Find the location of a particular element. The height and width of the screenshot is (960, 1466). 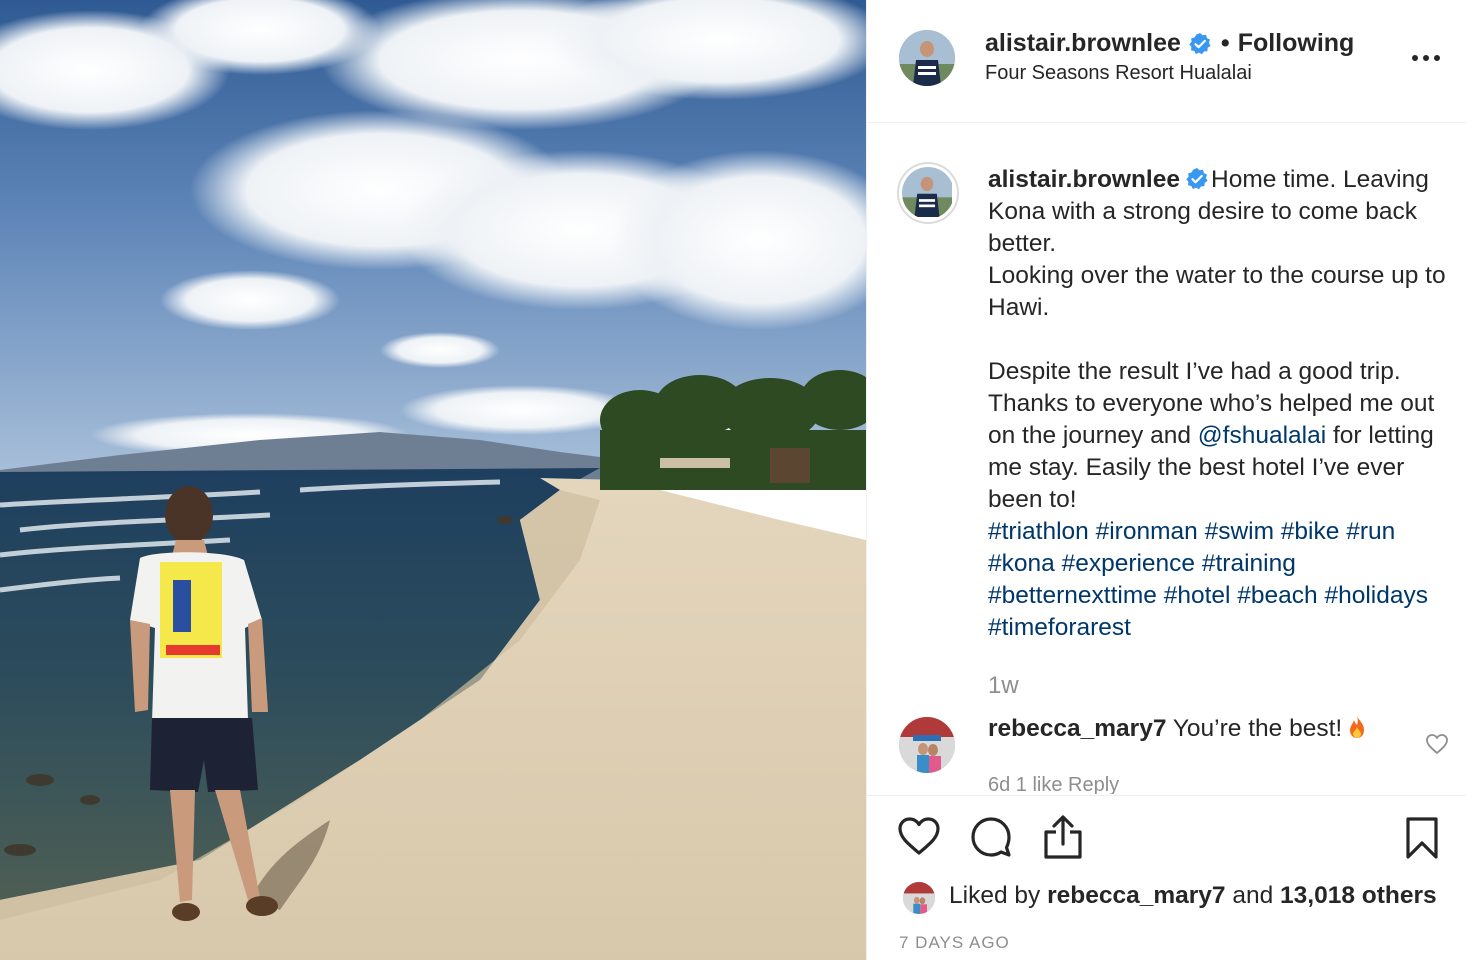

author-avatar-image is located at coordinates (927, 58).